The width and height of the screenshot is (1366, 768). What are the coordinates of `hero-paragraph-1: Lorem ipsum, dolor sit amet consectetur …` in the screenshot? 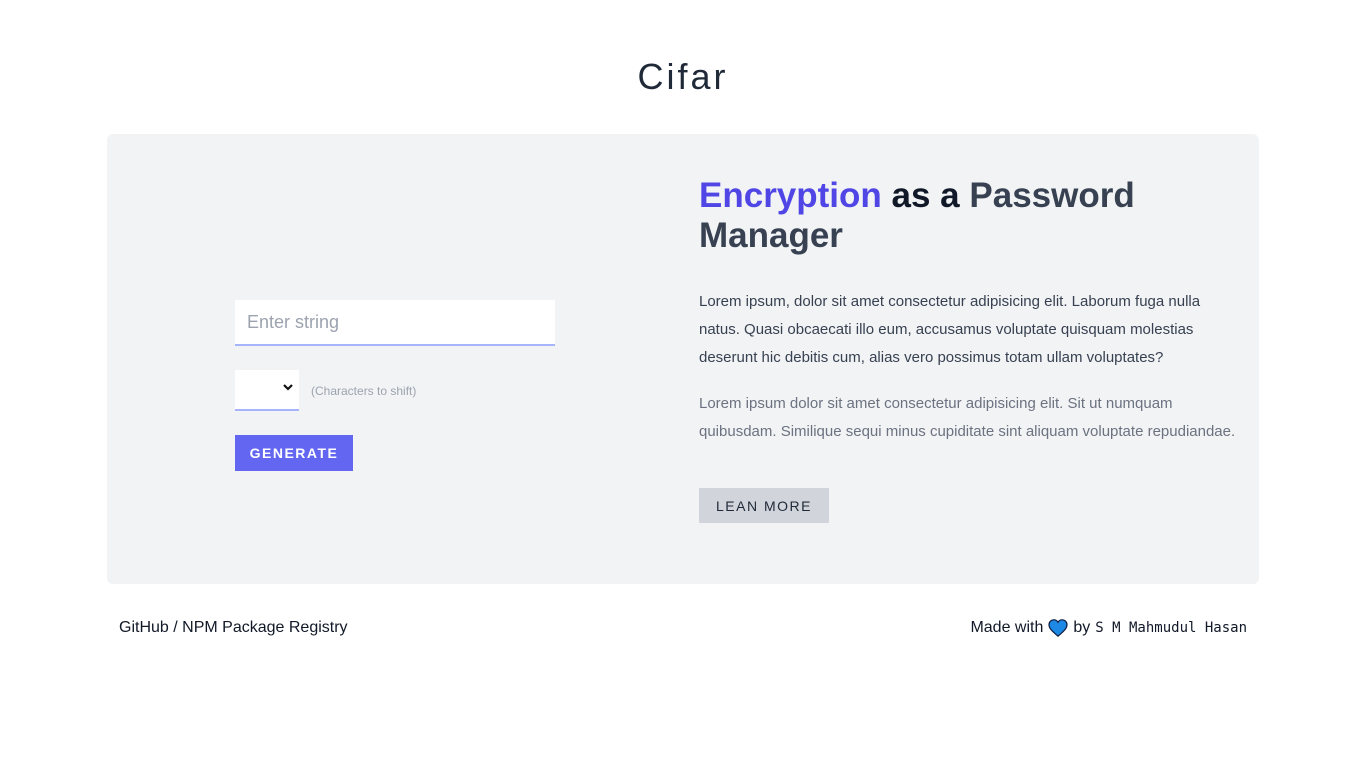 It's located at (950, 329).